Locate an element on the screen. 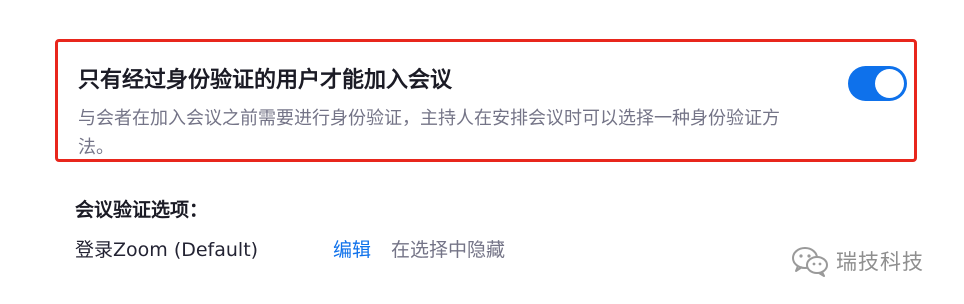  wechat-icon is located at coordinates (810, 262).